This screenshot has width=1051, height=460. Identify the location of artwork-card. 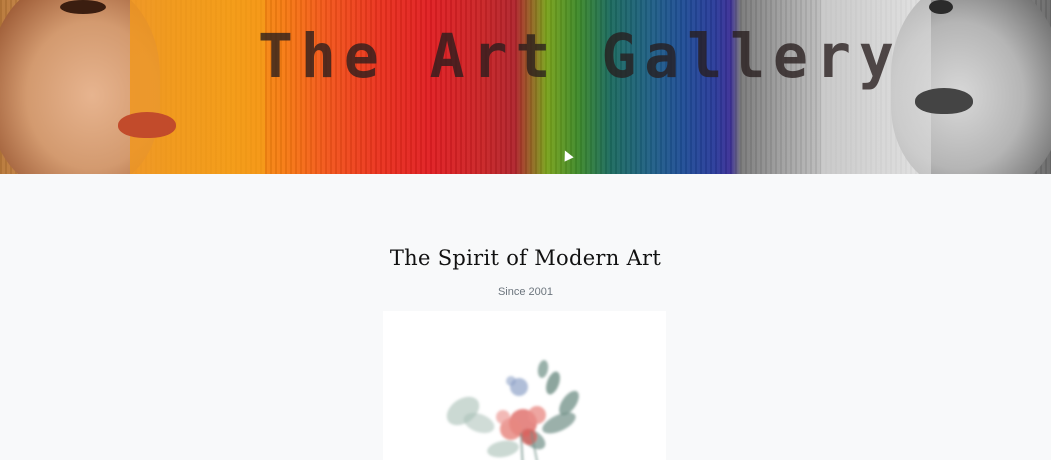
(524, 385).